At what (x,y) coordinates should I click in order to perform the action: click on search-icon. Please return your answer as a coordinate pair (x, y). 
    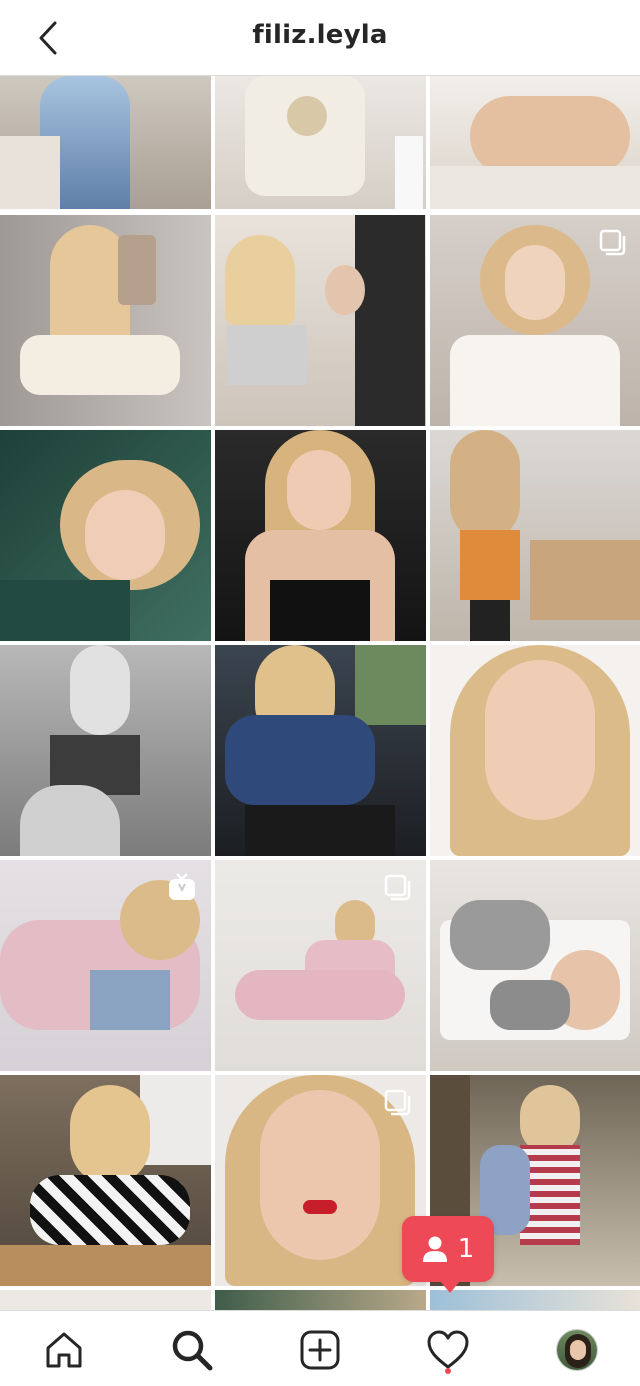
    Looking at the image, I should click on (192, 1350).